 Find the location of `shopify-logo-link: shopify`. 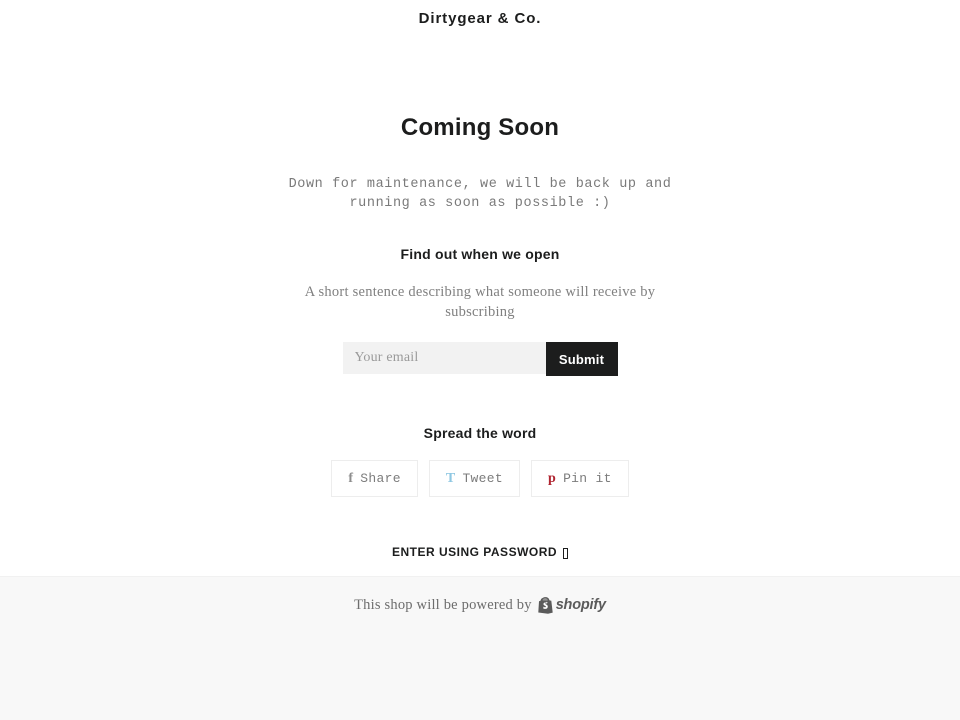

shopify-logo-link: shopify is located at coordinates (571, 605).